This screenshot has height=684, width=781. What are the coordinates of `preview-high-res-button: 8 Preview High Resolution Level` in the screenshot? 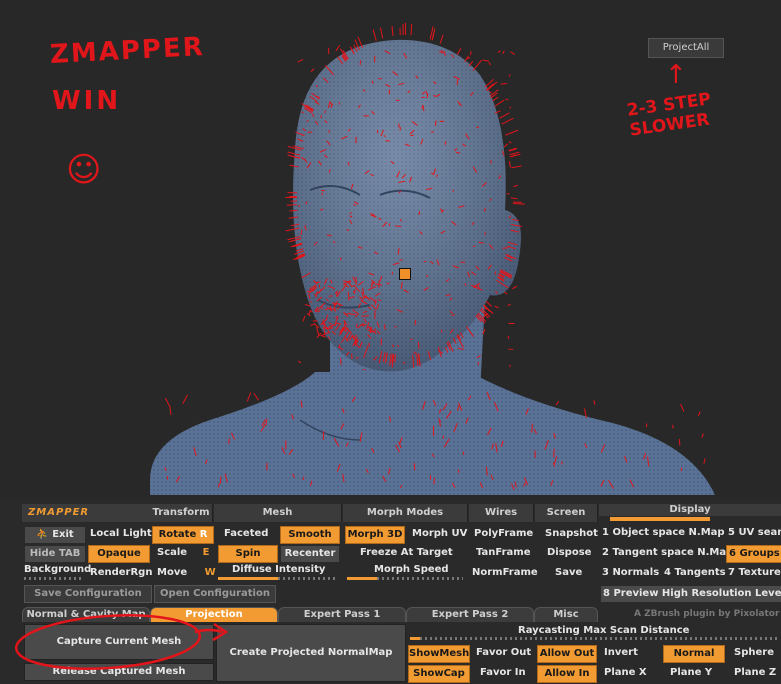 It's located at (690, 594).